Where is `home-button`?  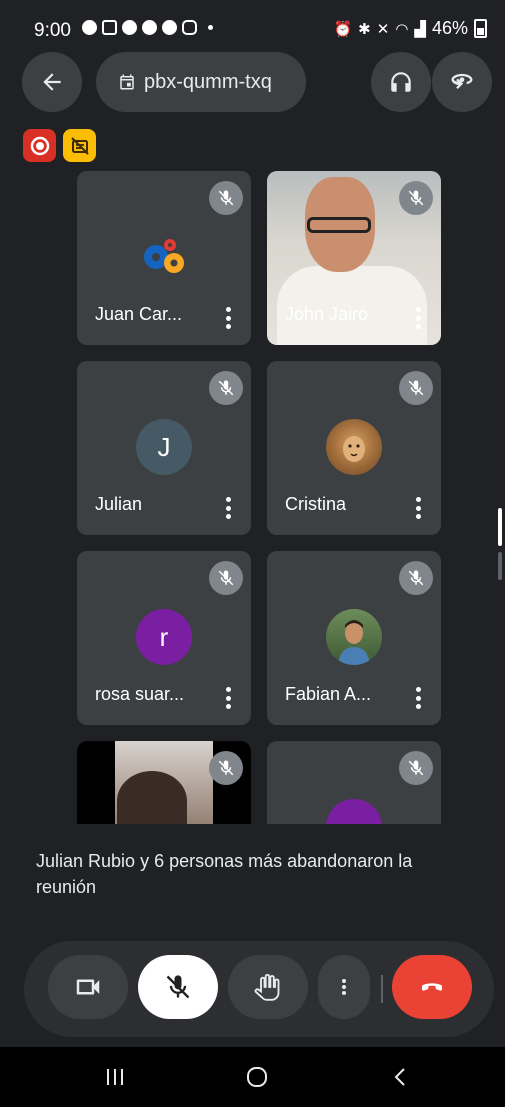
home-button is located at coordinates (257, 1077).